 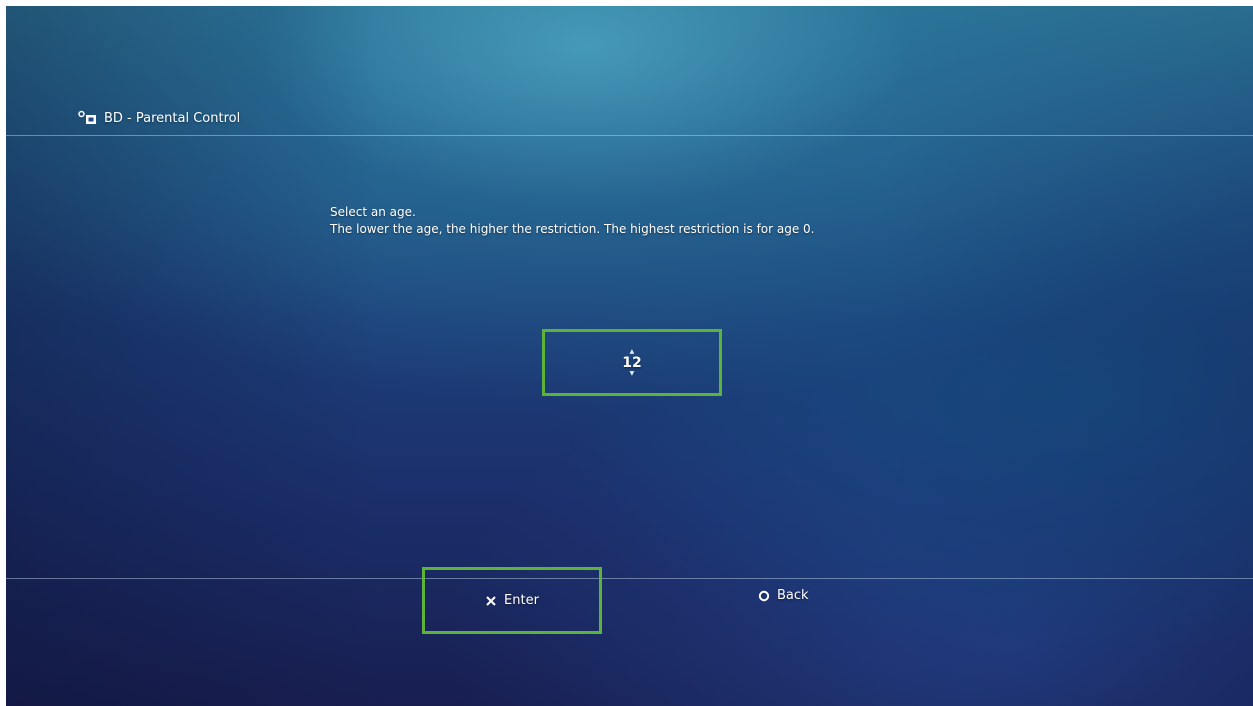 I want to click on parental-control-icon, so click(x=87, y=117).